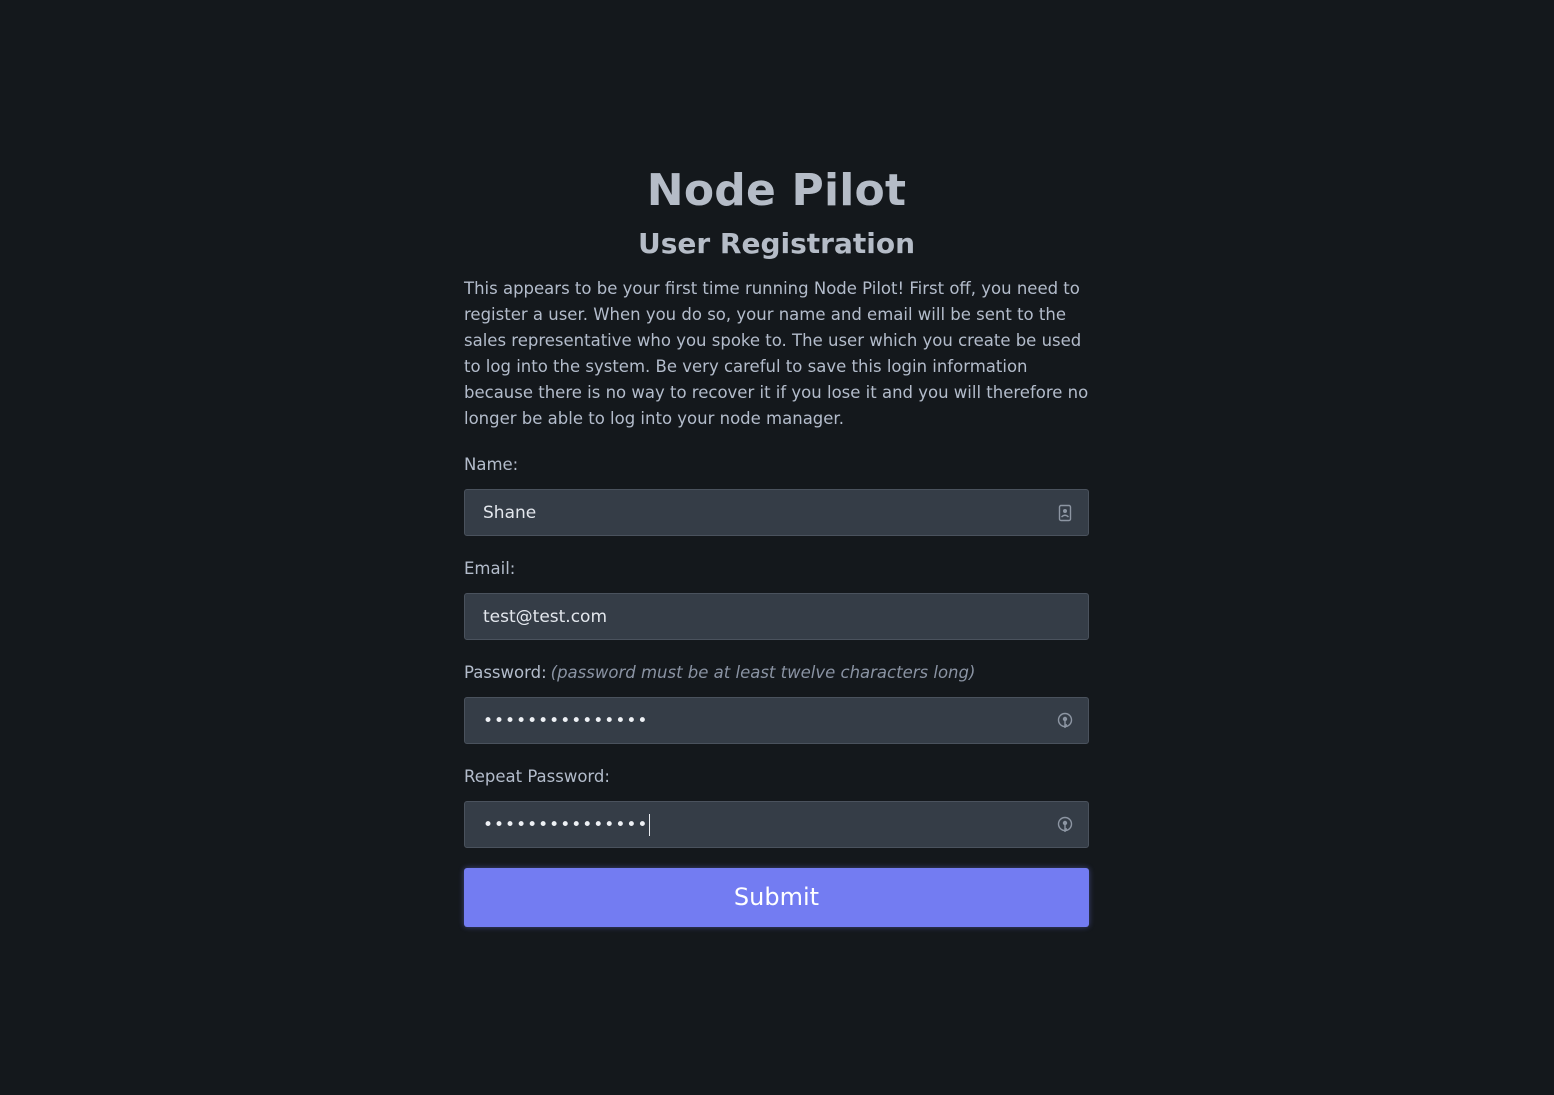  I want to click on repeat-password-field-group: Repeat Password: •••••••••••••••, so click(776, 806).